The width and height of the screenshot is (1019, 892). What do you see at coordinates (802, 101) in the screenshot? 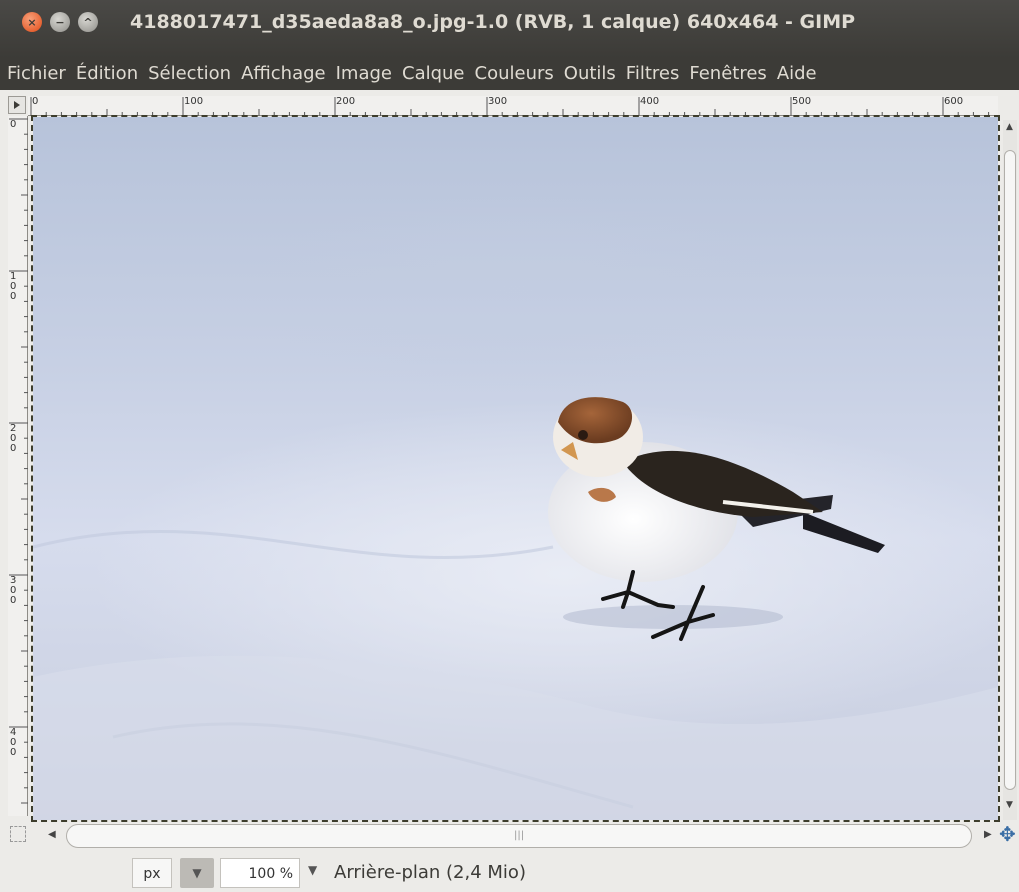
I see `hruler-label: 500` at bounding box center [802, 101].